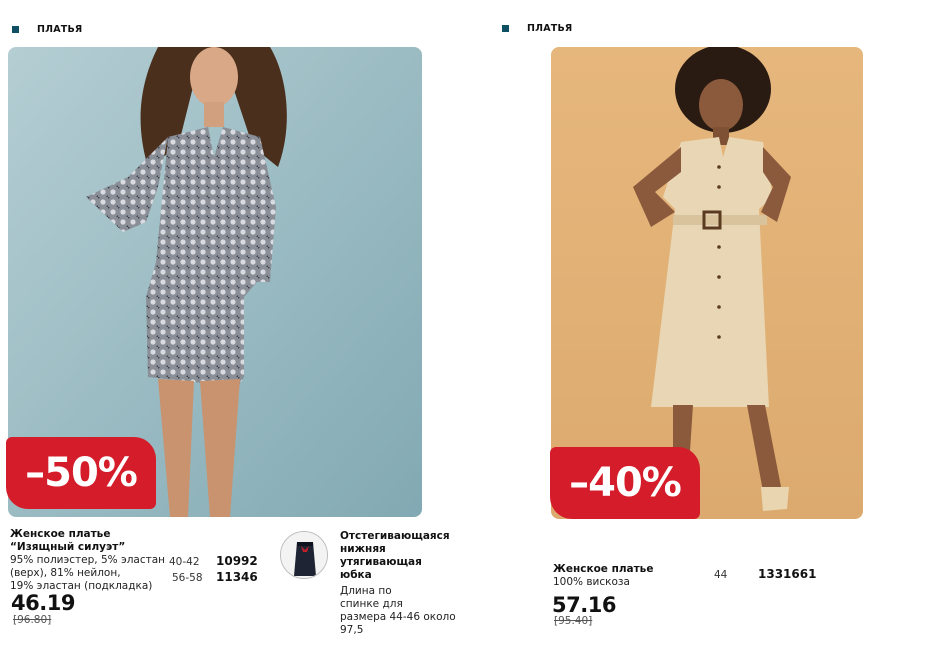 Image resolution: width=948 pixels, height=656 pixels. Describe the element at coordinates (584, 605) in the screenshot. I see `product-price: 57.16` at that location.